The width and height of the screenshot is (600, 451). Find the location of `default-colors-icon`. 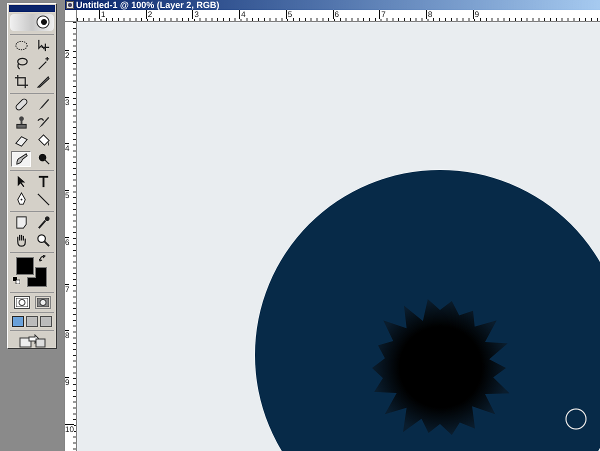

default-colors-icon is located at coordinates (16, 280).